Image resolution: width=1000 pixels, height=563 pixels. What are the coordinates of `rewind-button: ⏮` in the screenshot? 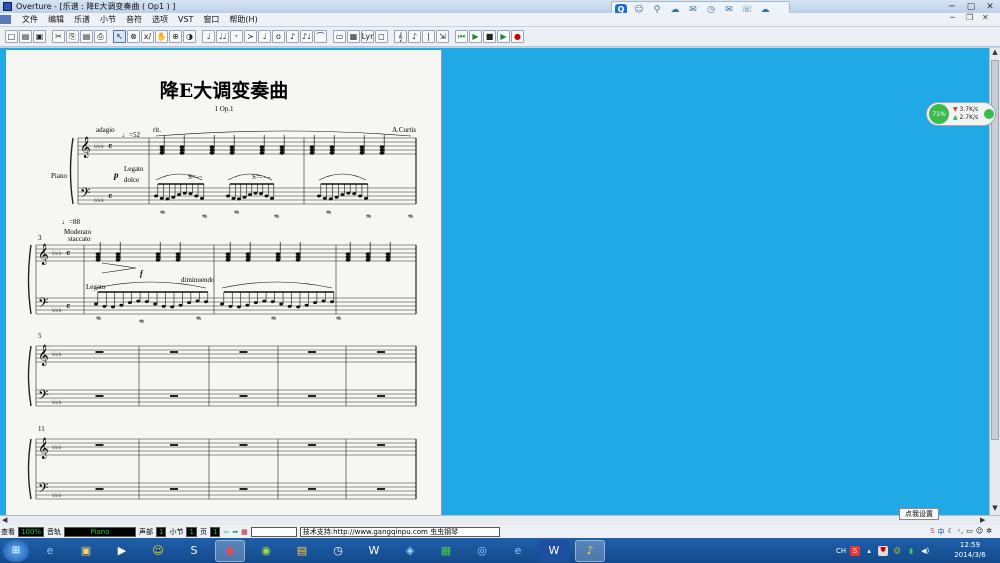 It's located at (461, 36).